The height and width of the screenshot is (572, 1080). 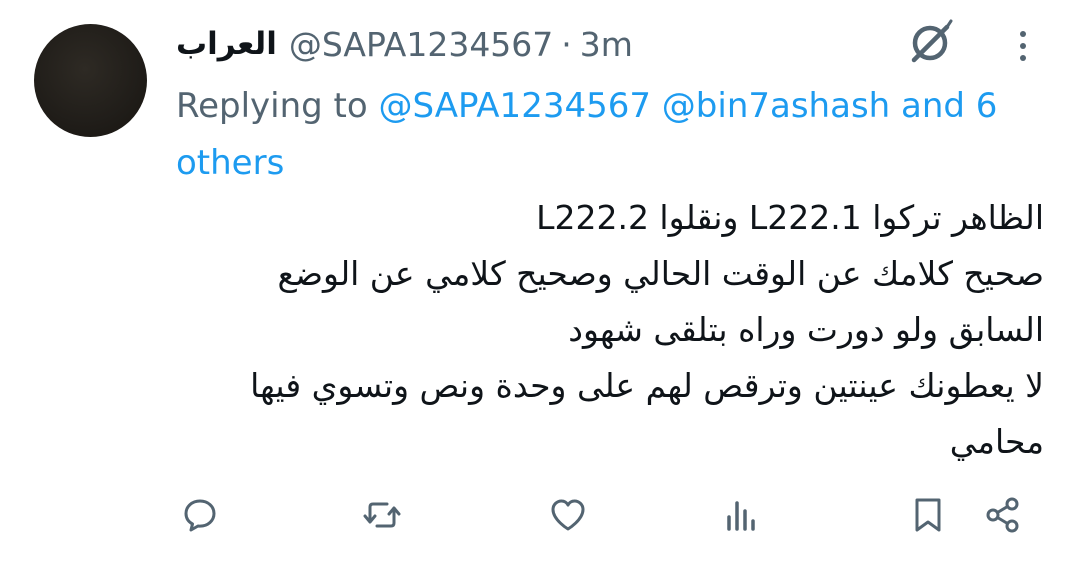 What do you see at coordinates (226, 44) in the screenshot?
I see `author-name: العراب` at bounding box center [226, 44].